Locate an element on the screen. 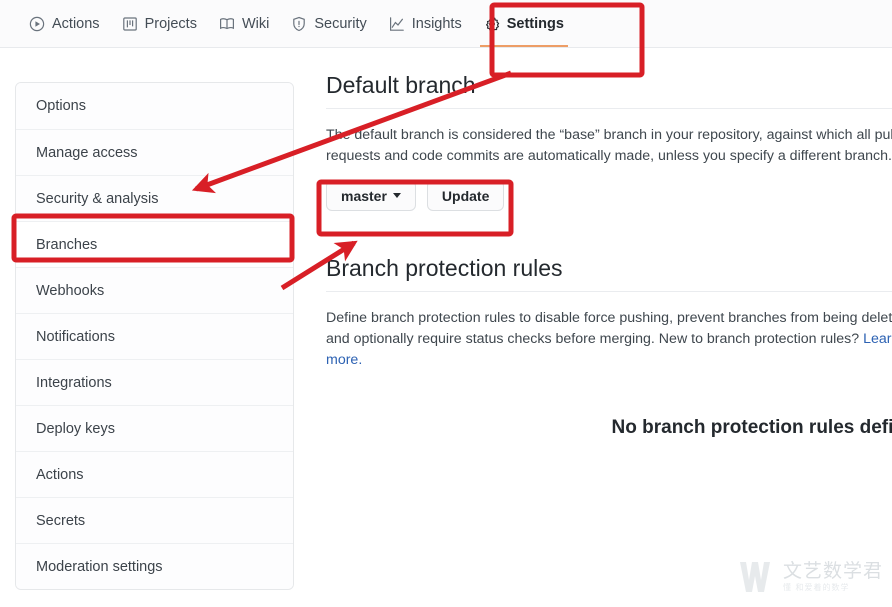  sidebar-item-branches: Branches is located at coordinates (154, 244).